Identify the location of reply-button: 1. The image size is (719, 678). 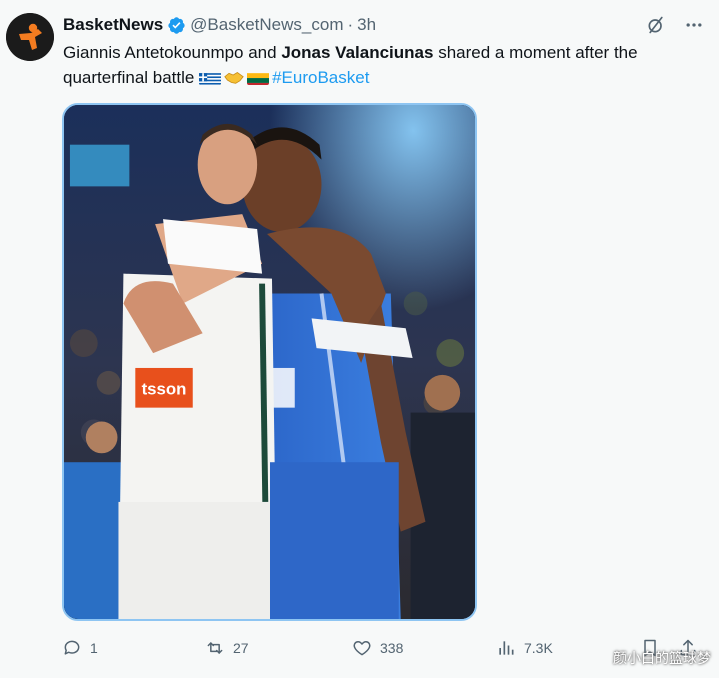
(80, 648).